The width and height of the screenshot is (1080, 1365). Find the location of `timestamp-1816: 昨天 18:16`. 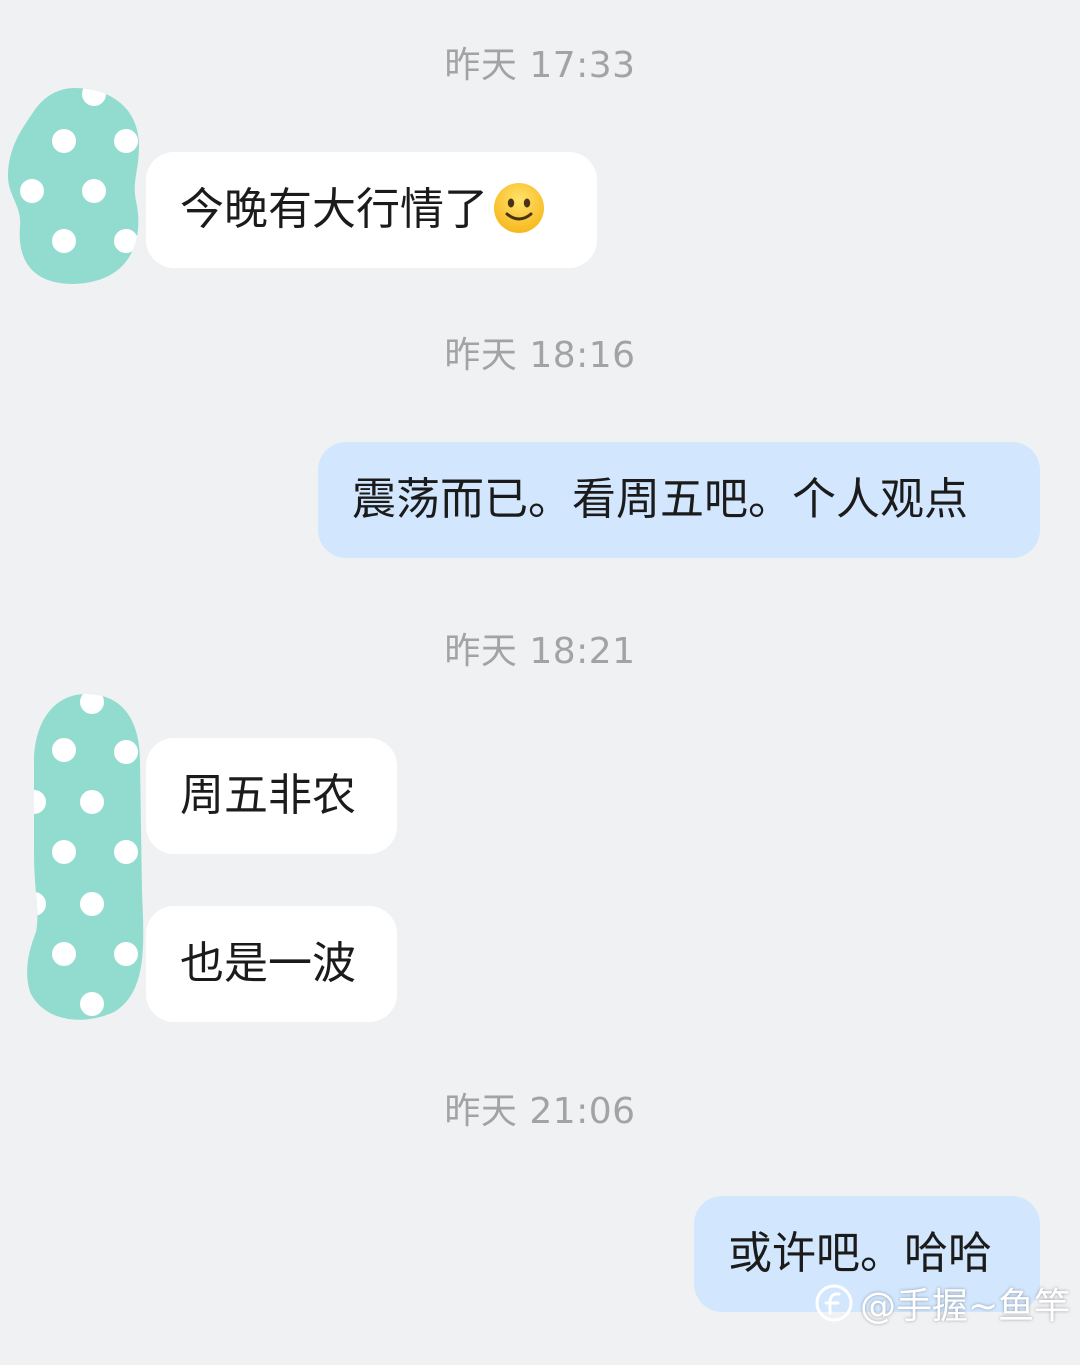

timestamp-1816: 昨天 18:16 is located at coordinates (540, 355).